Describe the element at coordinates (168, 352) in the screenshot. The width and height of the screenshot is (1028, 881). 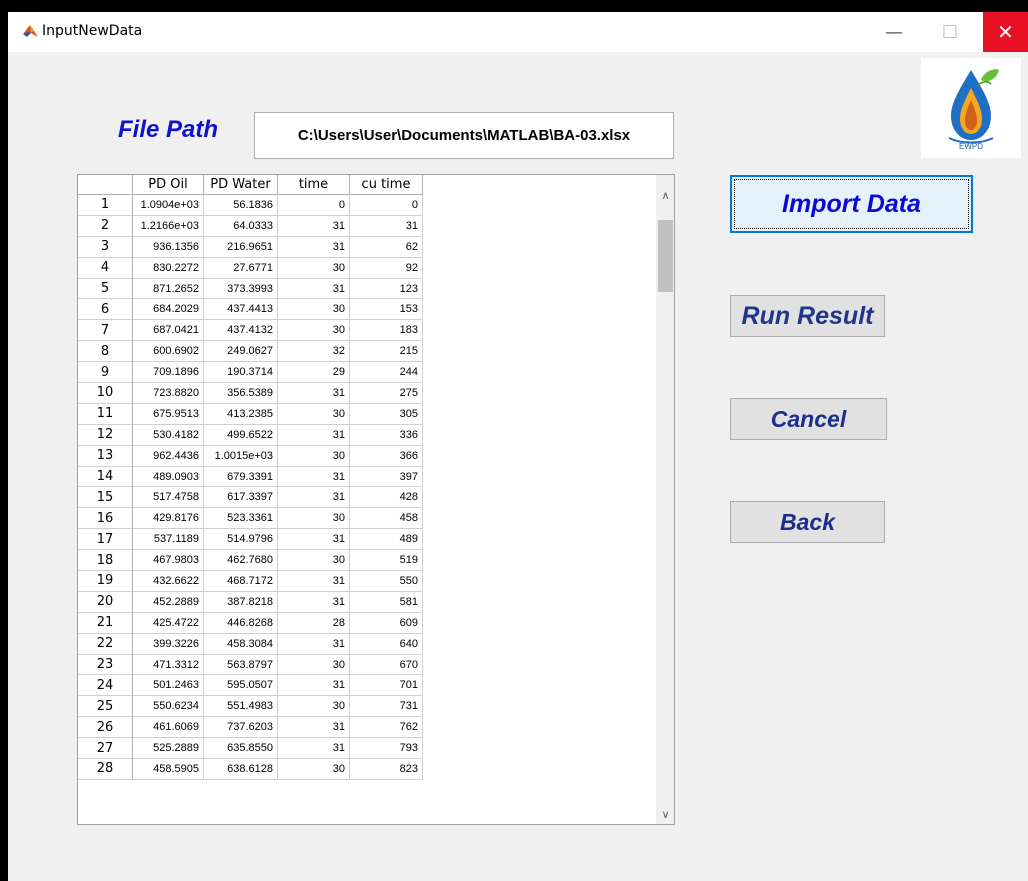
I see `pd-oil-cell: 600.6902` at that location.